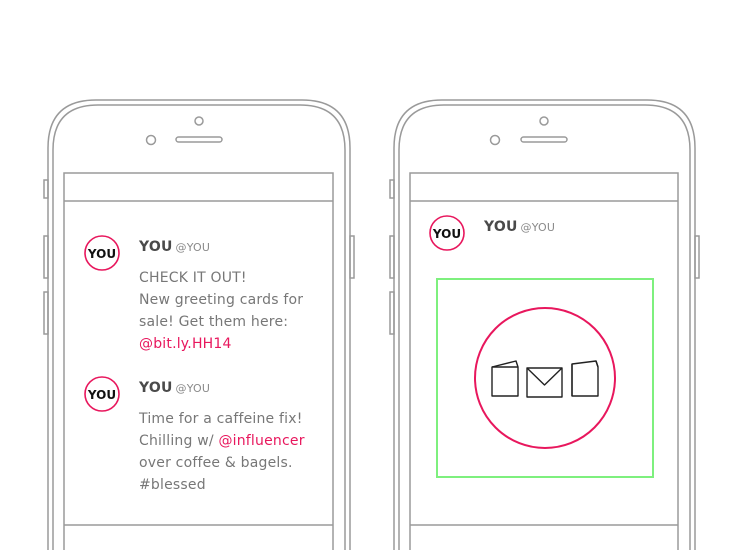  Describe the element at coordinates (174, 388) in the screenshot. I see `left-post-2-header: YOU @YOU` at that location.